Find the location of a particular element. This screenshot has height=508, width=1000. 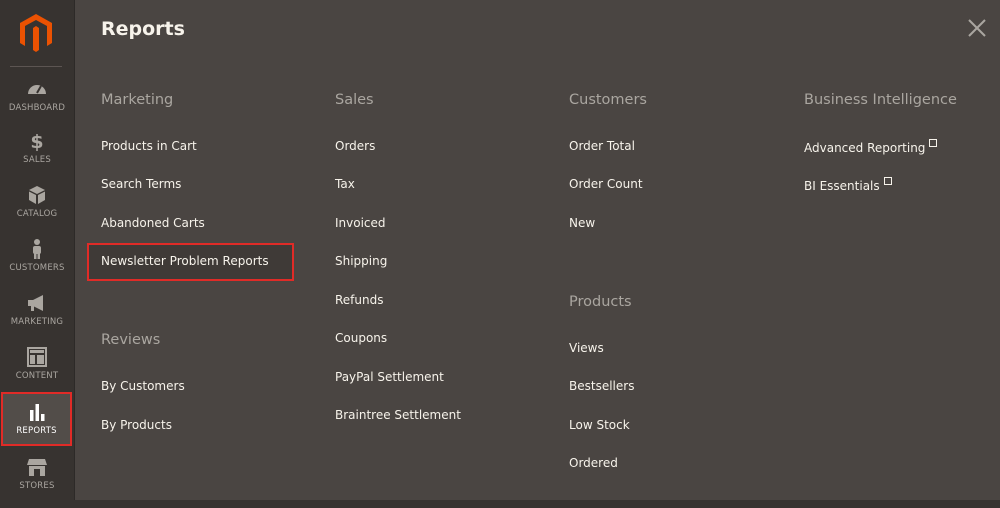

link-paypal-settlement: PayPal Settlement is located at coordinates (389, 377).